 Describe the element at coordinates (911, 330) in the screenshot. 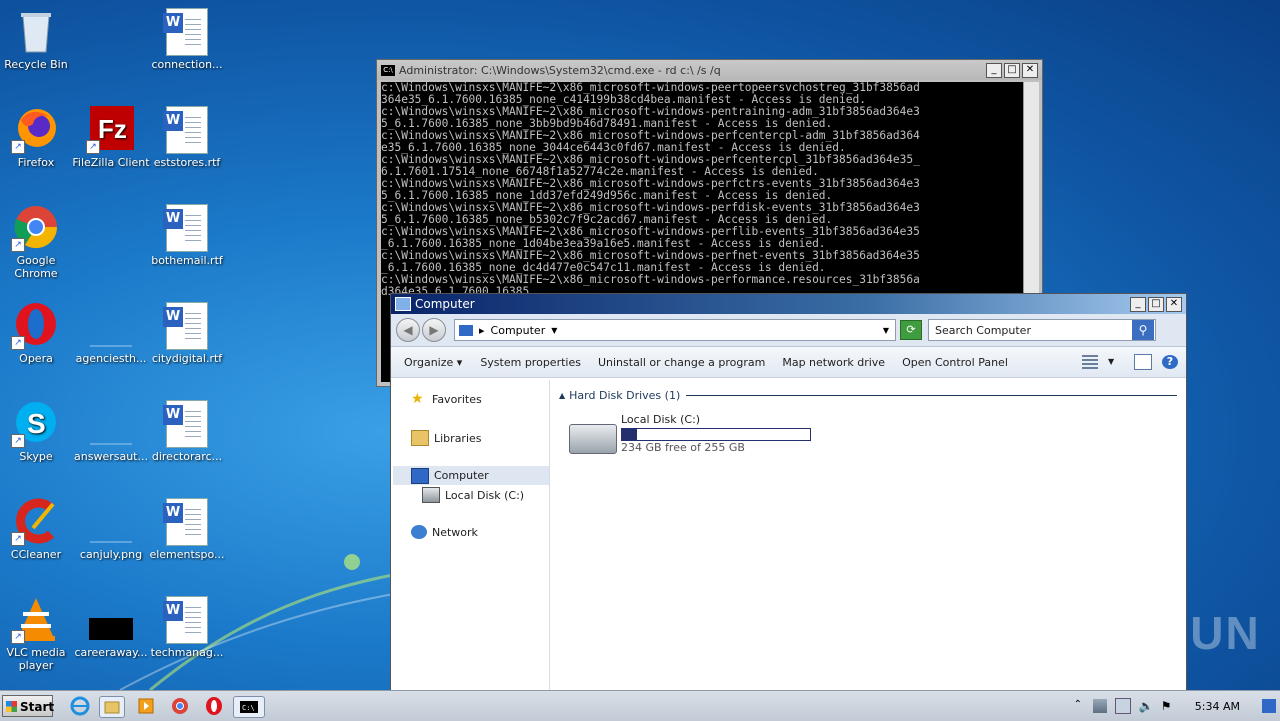

I see `refresh-button: ⟳` at that location.